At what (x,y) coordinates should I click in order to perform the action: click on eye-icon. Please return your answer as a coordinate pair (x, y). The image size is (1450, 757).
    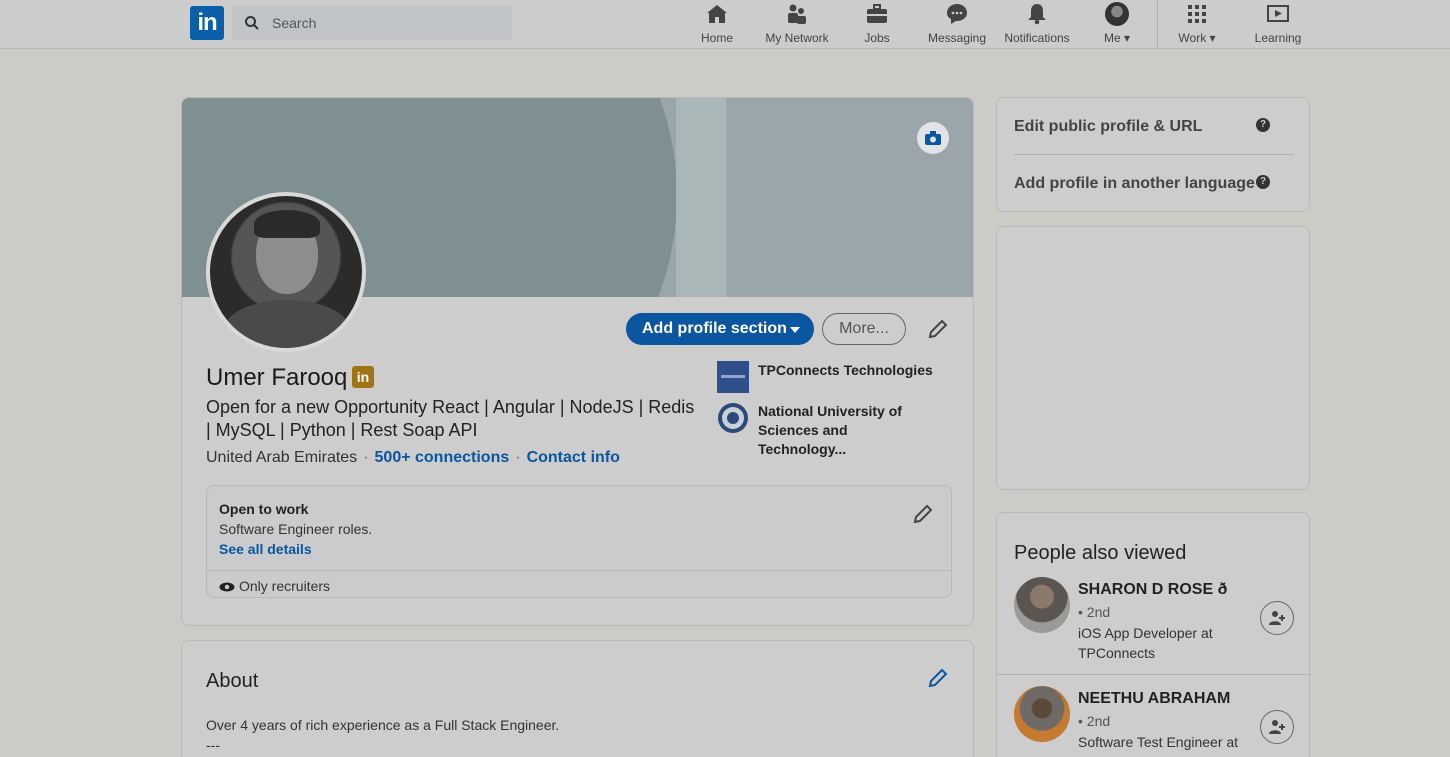
    Looking at the image, I should click on (227, 587).